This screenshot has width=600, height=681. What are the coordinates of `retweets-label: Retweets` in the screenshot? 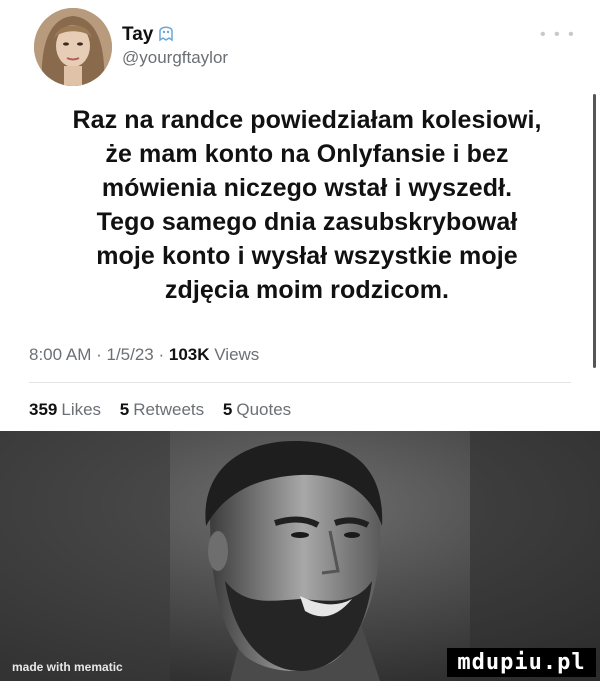 It's located at (169, 409).